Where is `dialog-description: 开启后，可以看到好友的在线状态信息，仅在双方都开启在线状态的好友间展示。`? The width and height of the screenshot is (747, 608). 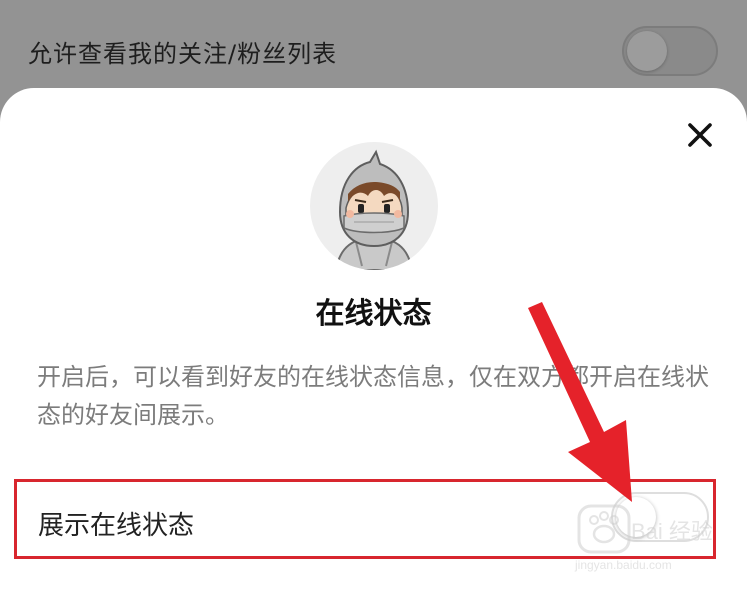 dialog-description: 开启后，可以看到好友的在线状态信息，仅在双方都开启在线状态的好友间展示。 is located at coordinates (373, 396).